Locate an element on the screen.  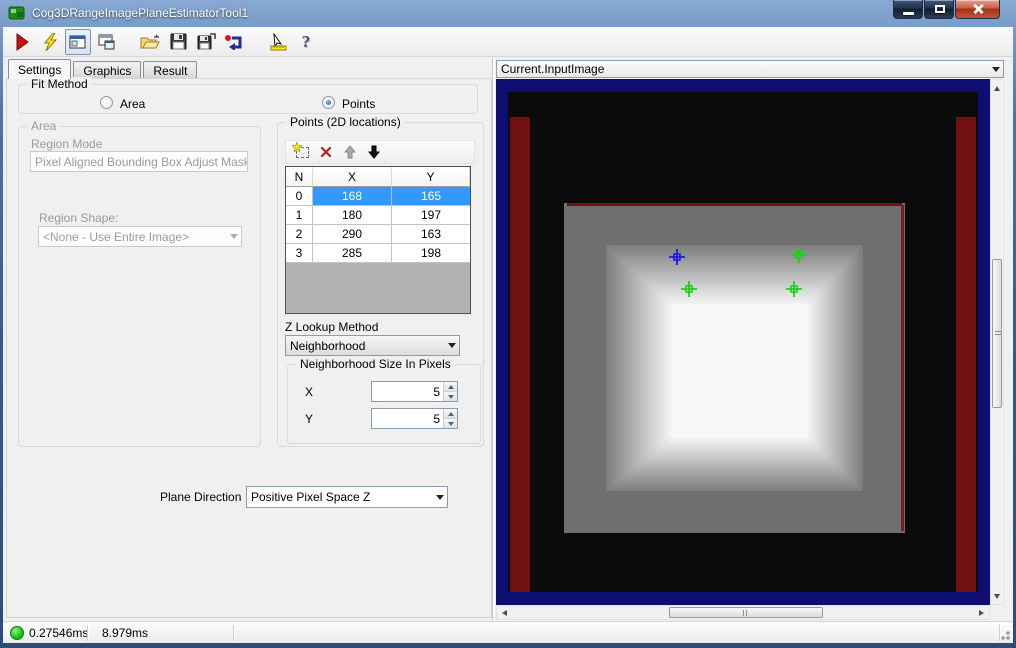
scroll-left-button is located at coordinates (504, 612).